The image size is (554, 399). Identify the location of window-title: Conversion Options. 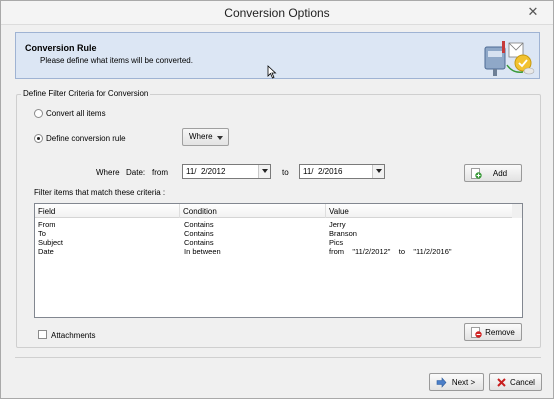
(277, 13).